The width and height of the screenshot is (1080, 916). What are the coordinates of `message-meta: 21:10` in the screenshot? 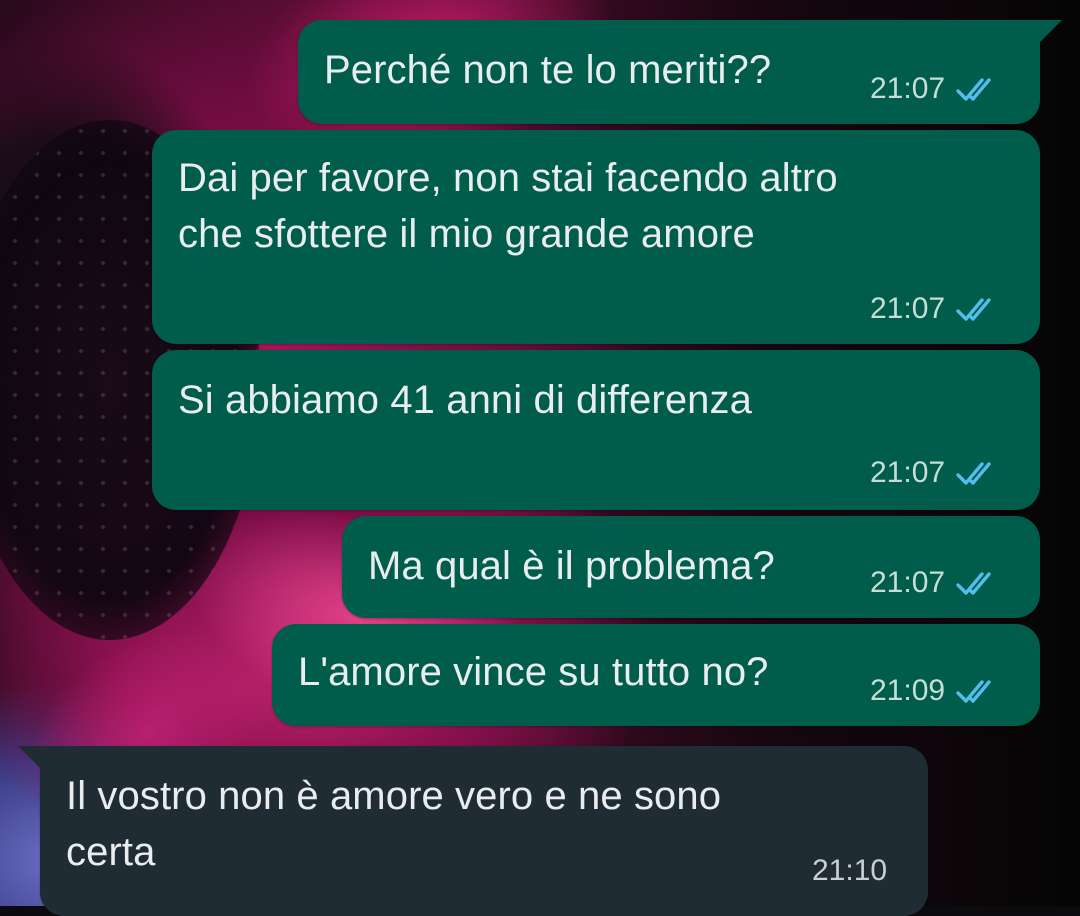 It's located at (849, 871).